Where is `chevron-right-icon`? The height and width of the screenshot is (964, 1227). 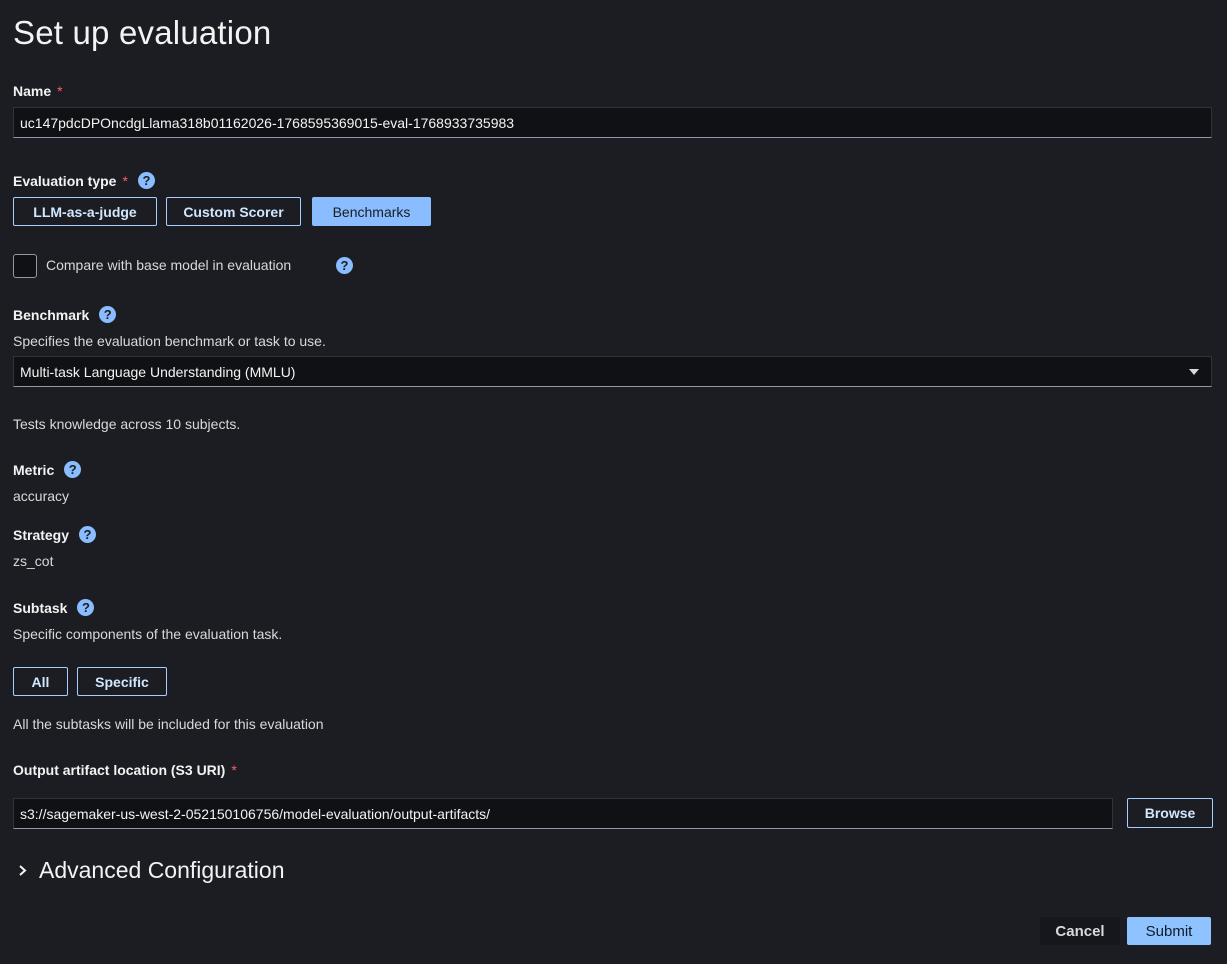 chevron-right-icon is located at coordinates (23, 870).